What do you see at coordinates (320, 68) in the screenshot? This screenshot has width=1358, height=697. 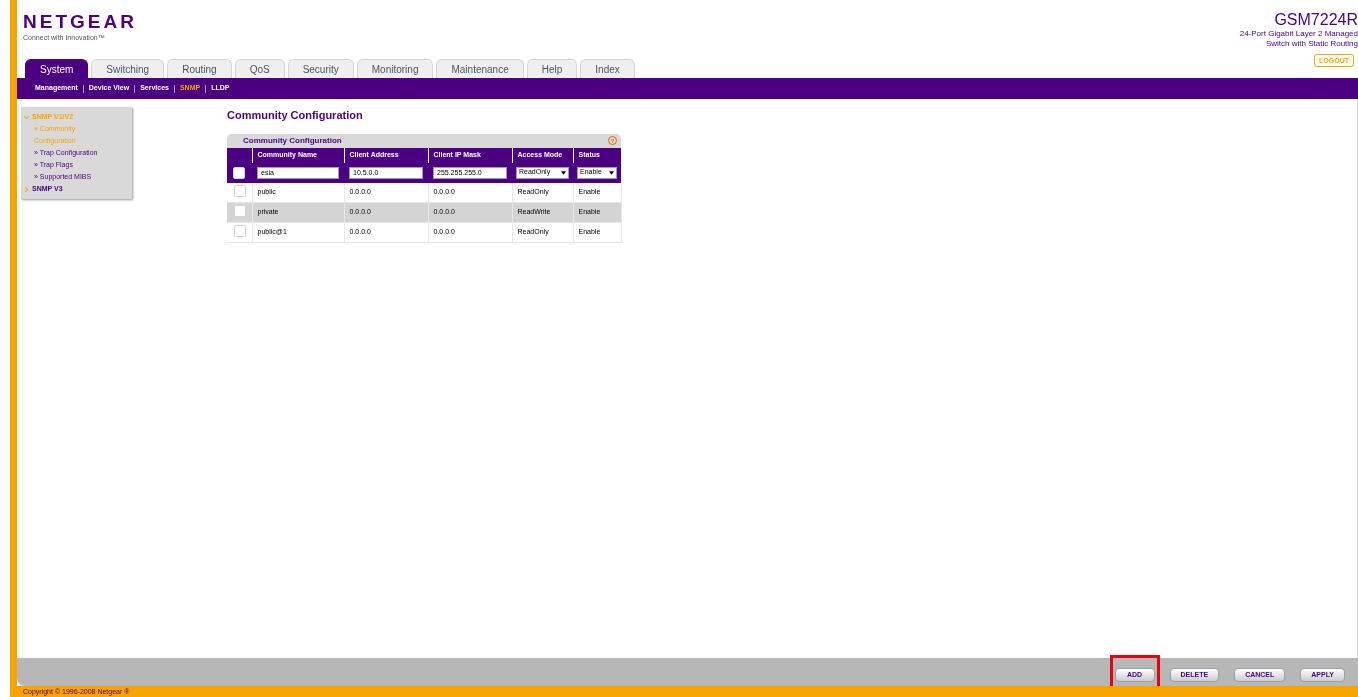 I see `nav-tab: Security` at bounding box center [320, 68].